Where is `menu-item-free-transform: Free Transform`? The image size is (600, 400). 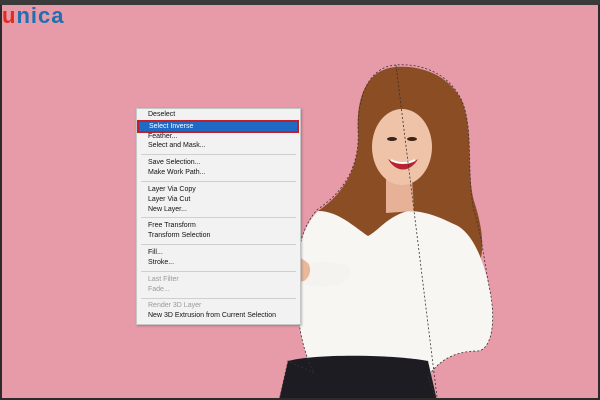 menu-item-free-transform: Free Transform is located at coordinates (172, 226).